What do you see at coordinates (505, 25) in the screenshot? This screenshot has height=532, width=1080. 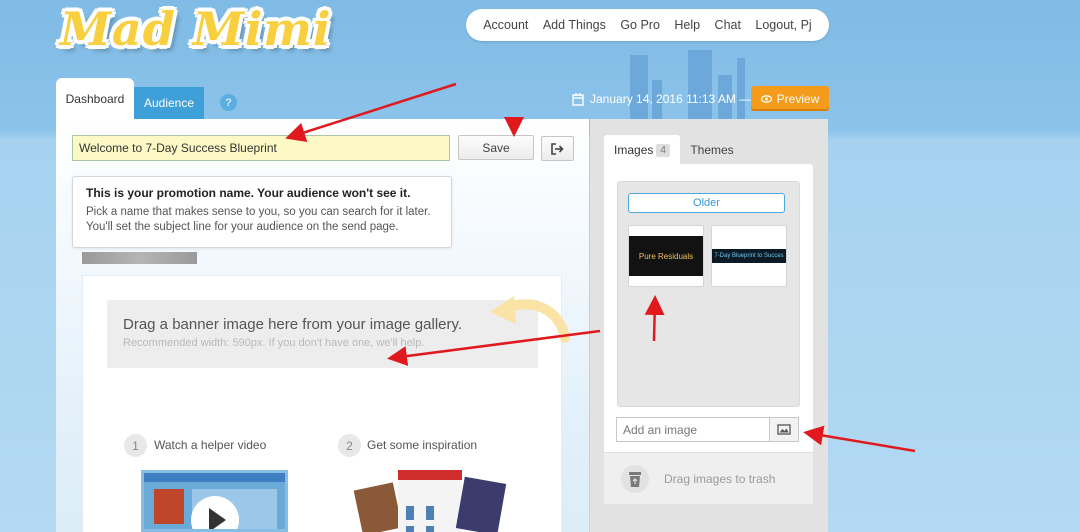 I see `nav-account: Account` at bounding box center [505, 25].